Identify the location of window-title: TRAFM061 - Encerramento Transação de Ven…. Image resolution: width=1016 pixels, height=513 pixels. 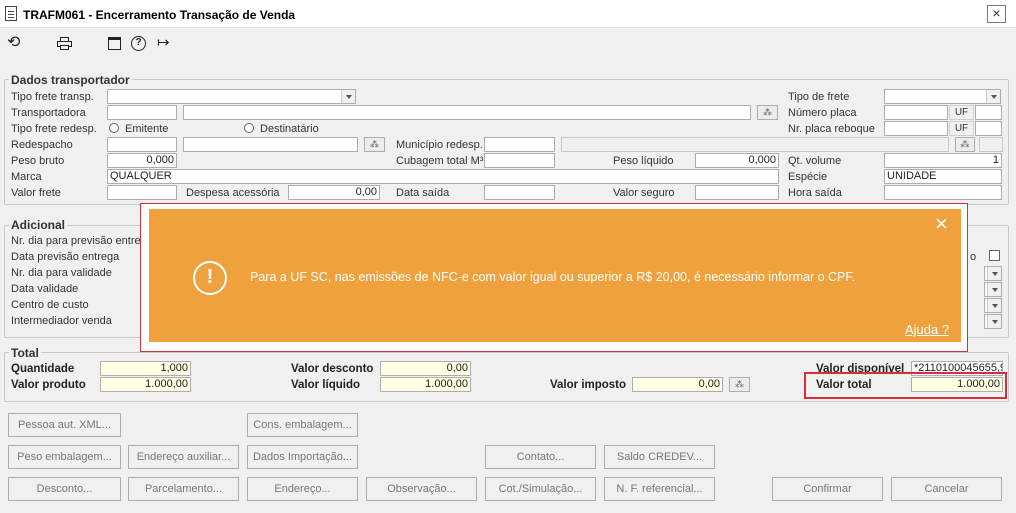
(159, 15).